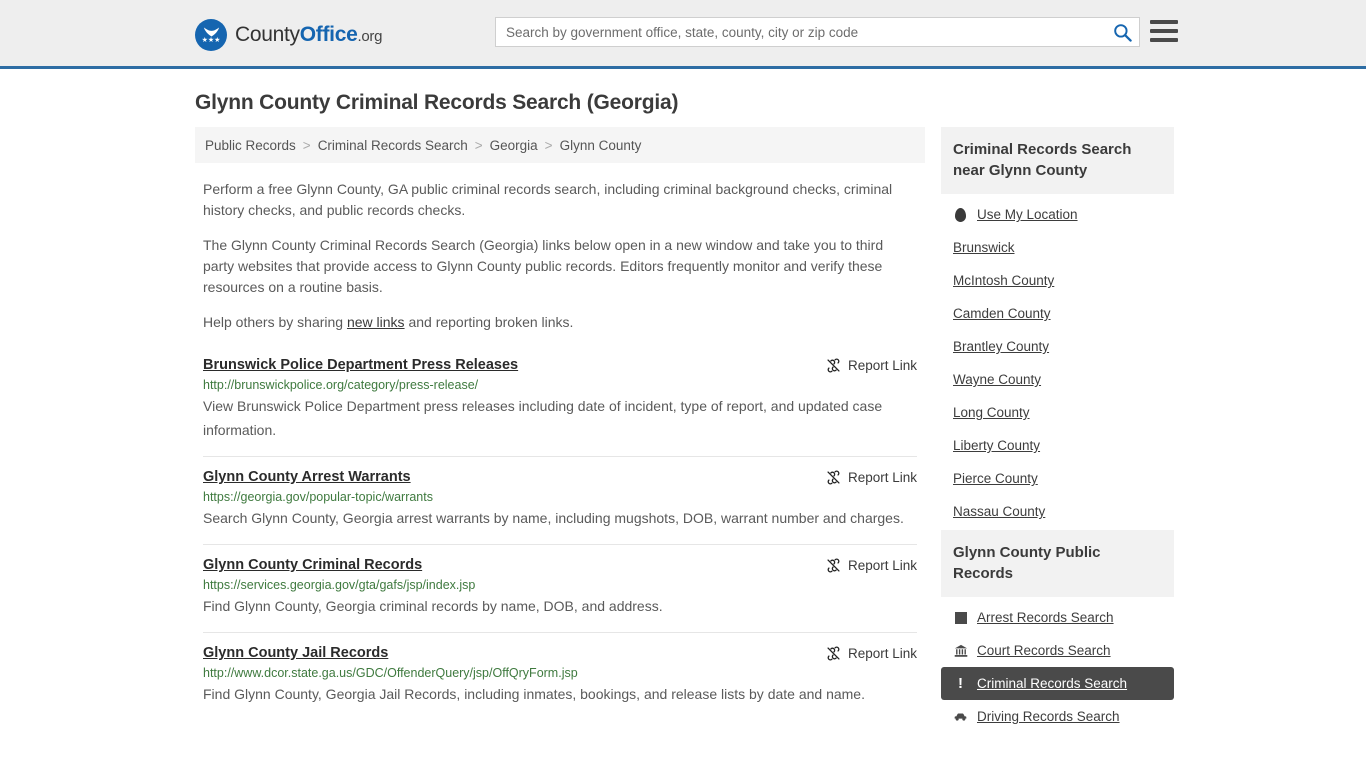  Describe the element at coordinates (370, 36) in the screenshot. I see `brand-tld: .org` at that location.